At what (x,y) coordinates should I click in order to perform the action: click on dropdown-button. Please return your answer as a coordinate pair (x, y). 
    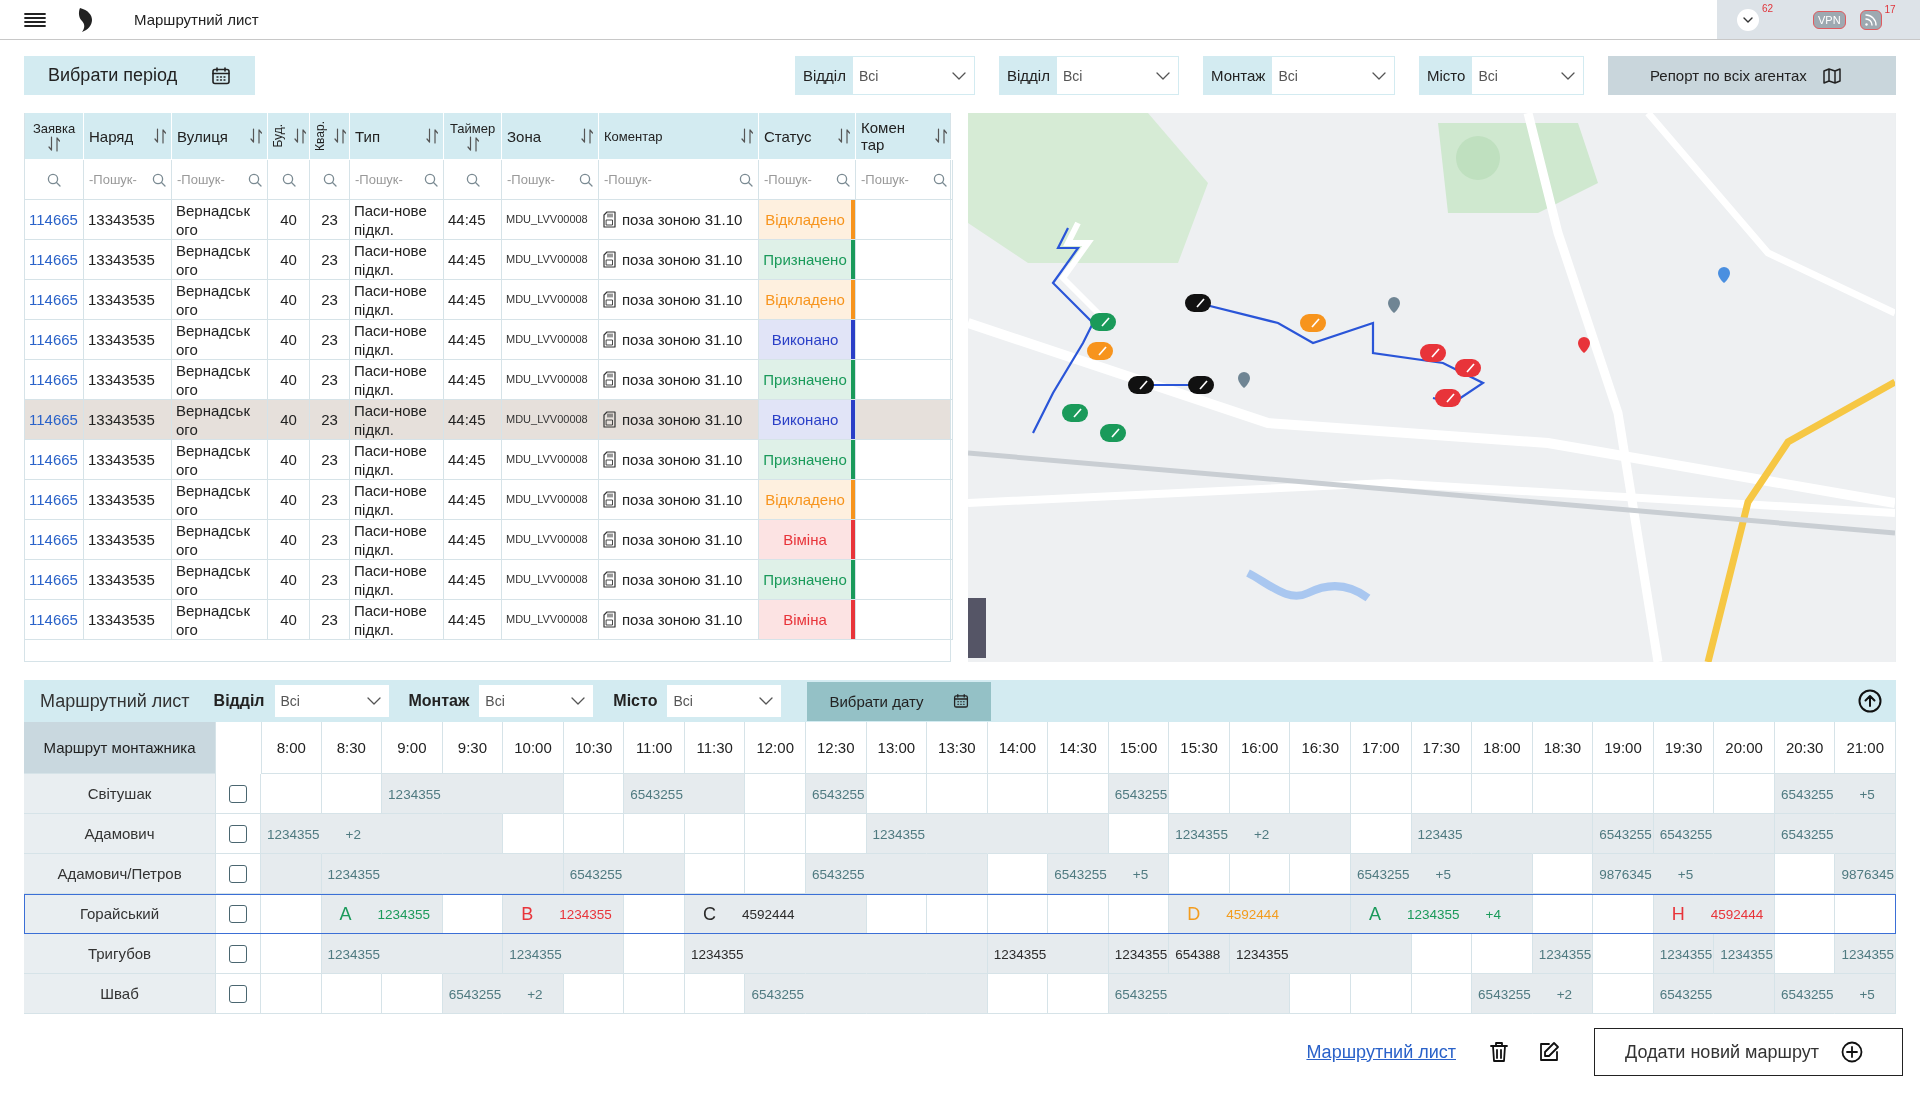
    Looking at the image, I should click on (1748, 19).